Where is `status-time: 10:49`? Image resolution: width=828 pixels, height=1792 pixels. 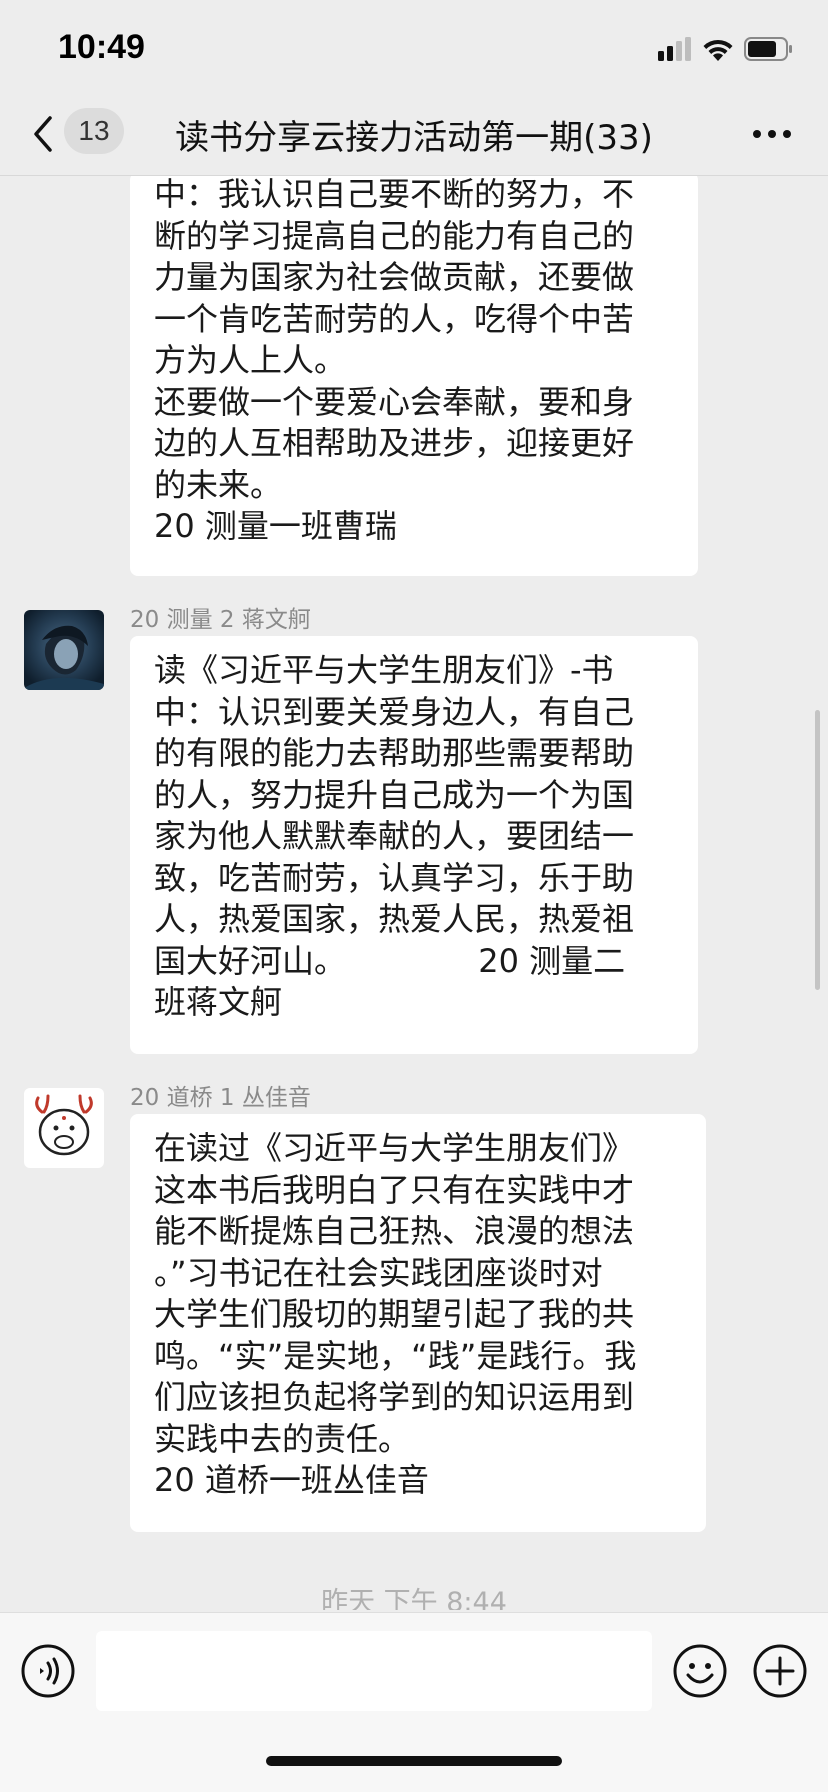 status-time: 10:49 is located at coordinates (101, 47).